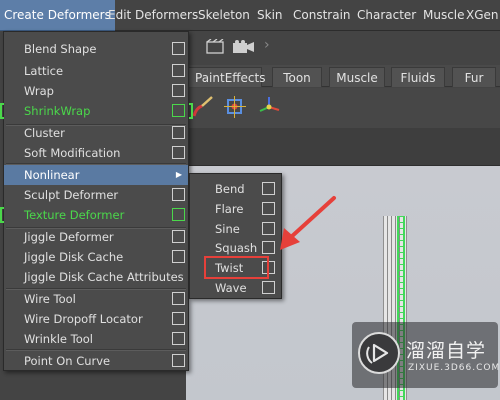 The image size is (500, 400). I want to click on menu-item-cluster: Cluster, so click(96, 133).